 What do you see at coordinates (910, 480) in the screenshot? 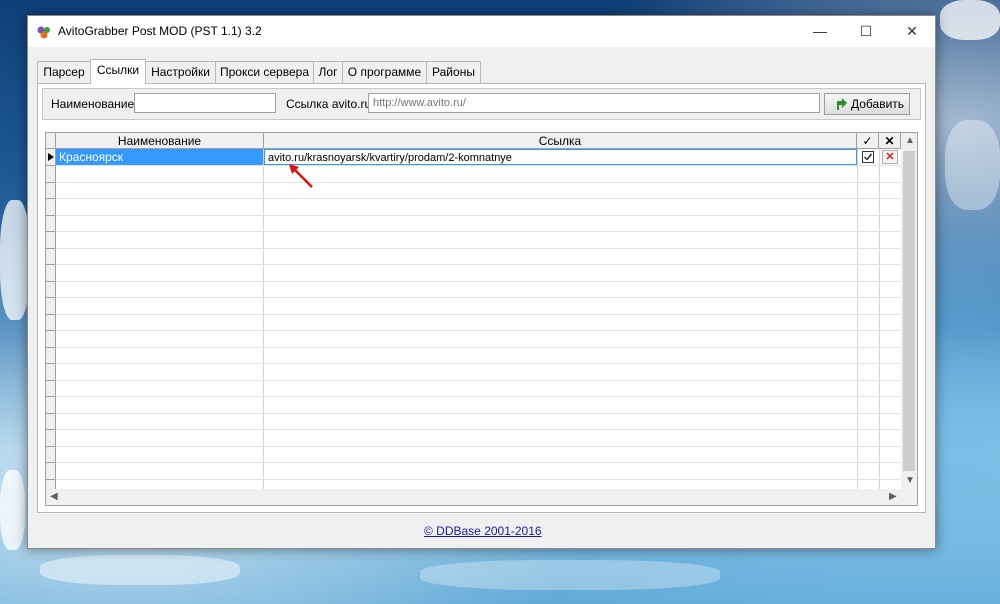
I see `scroll-down-icon: ▼` at bounding box center [910, 480].